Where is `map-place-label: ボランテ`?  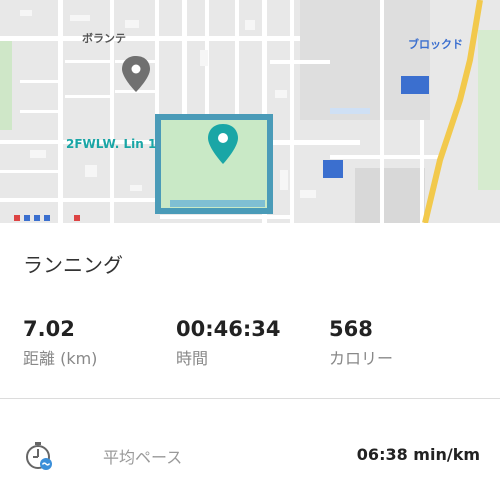 map-place-label: ボランテ is located at coordinates (104, 38).